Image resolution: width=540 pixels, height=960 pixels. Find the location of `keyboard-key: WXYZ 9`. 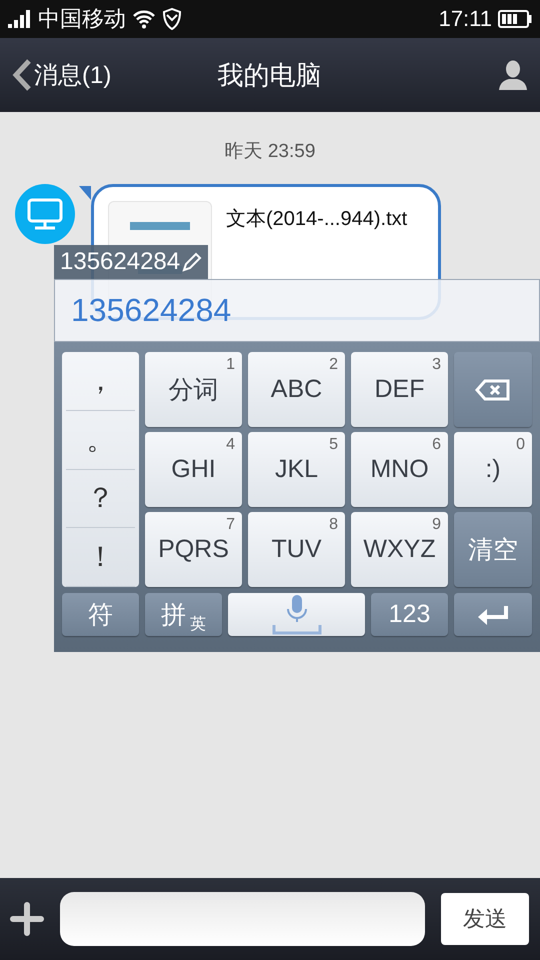

keyboard-key: WXYZ 9 is located at coordinates (399, 549).